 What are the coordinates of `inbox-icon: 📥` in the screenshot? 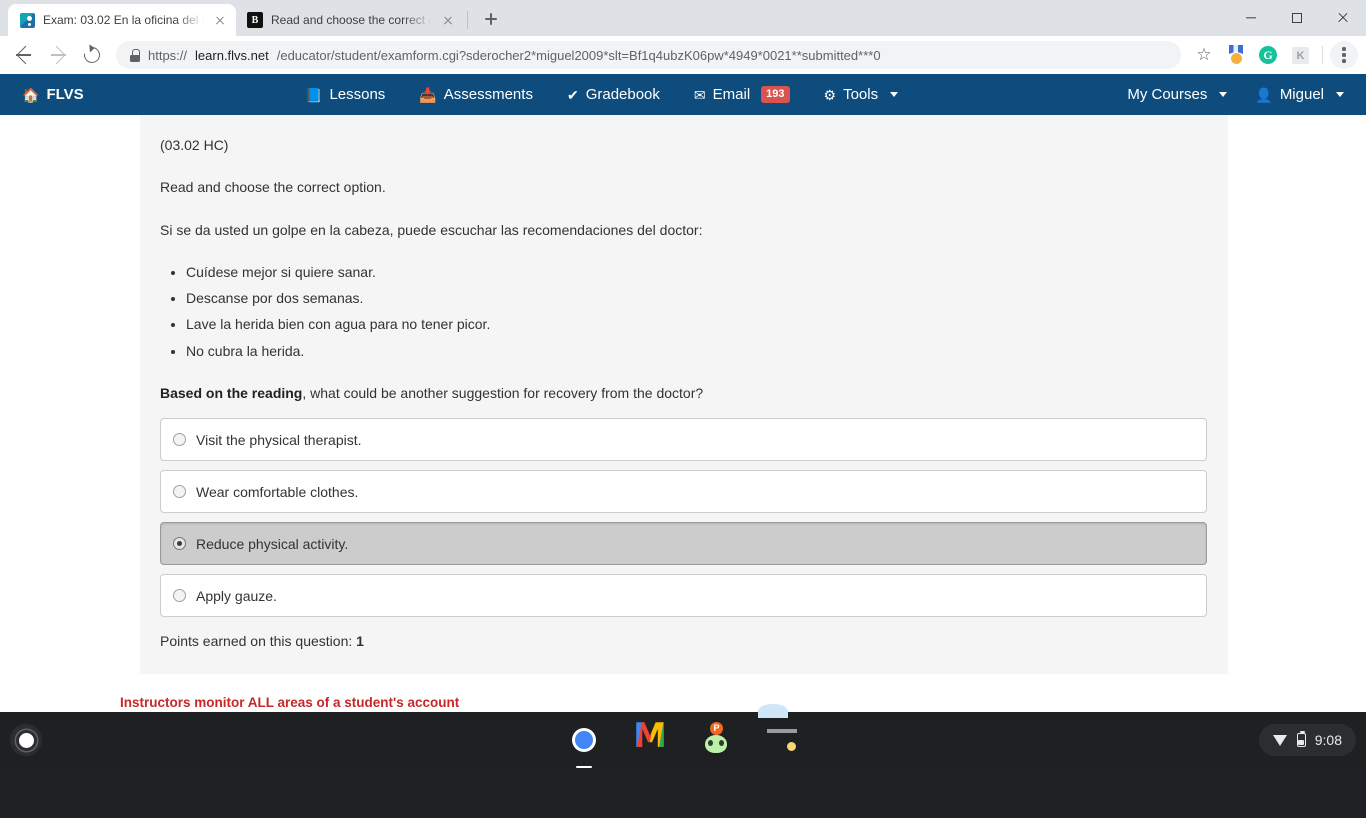 It's located at (427, 95).